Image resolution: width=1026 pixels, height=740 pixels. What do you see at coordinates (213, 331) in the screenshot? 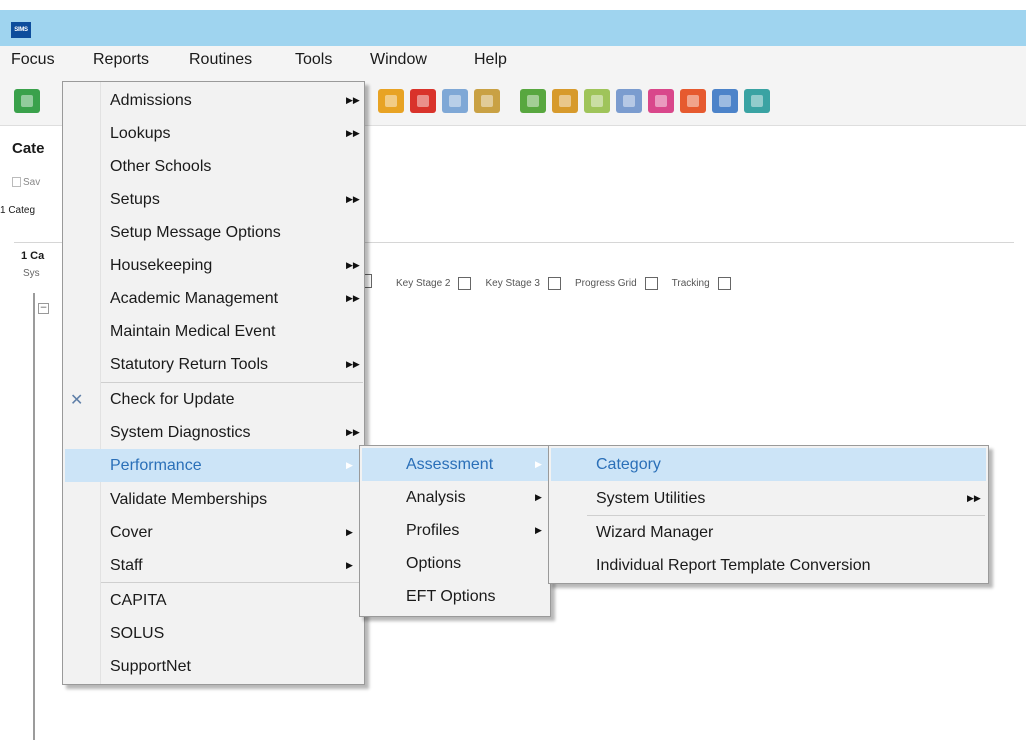
I see `menu-item-maintain-medical-event: Maintain Medical Event` at bounding box center [213, 331].